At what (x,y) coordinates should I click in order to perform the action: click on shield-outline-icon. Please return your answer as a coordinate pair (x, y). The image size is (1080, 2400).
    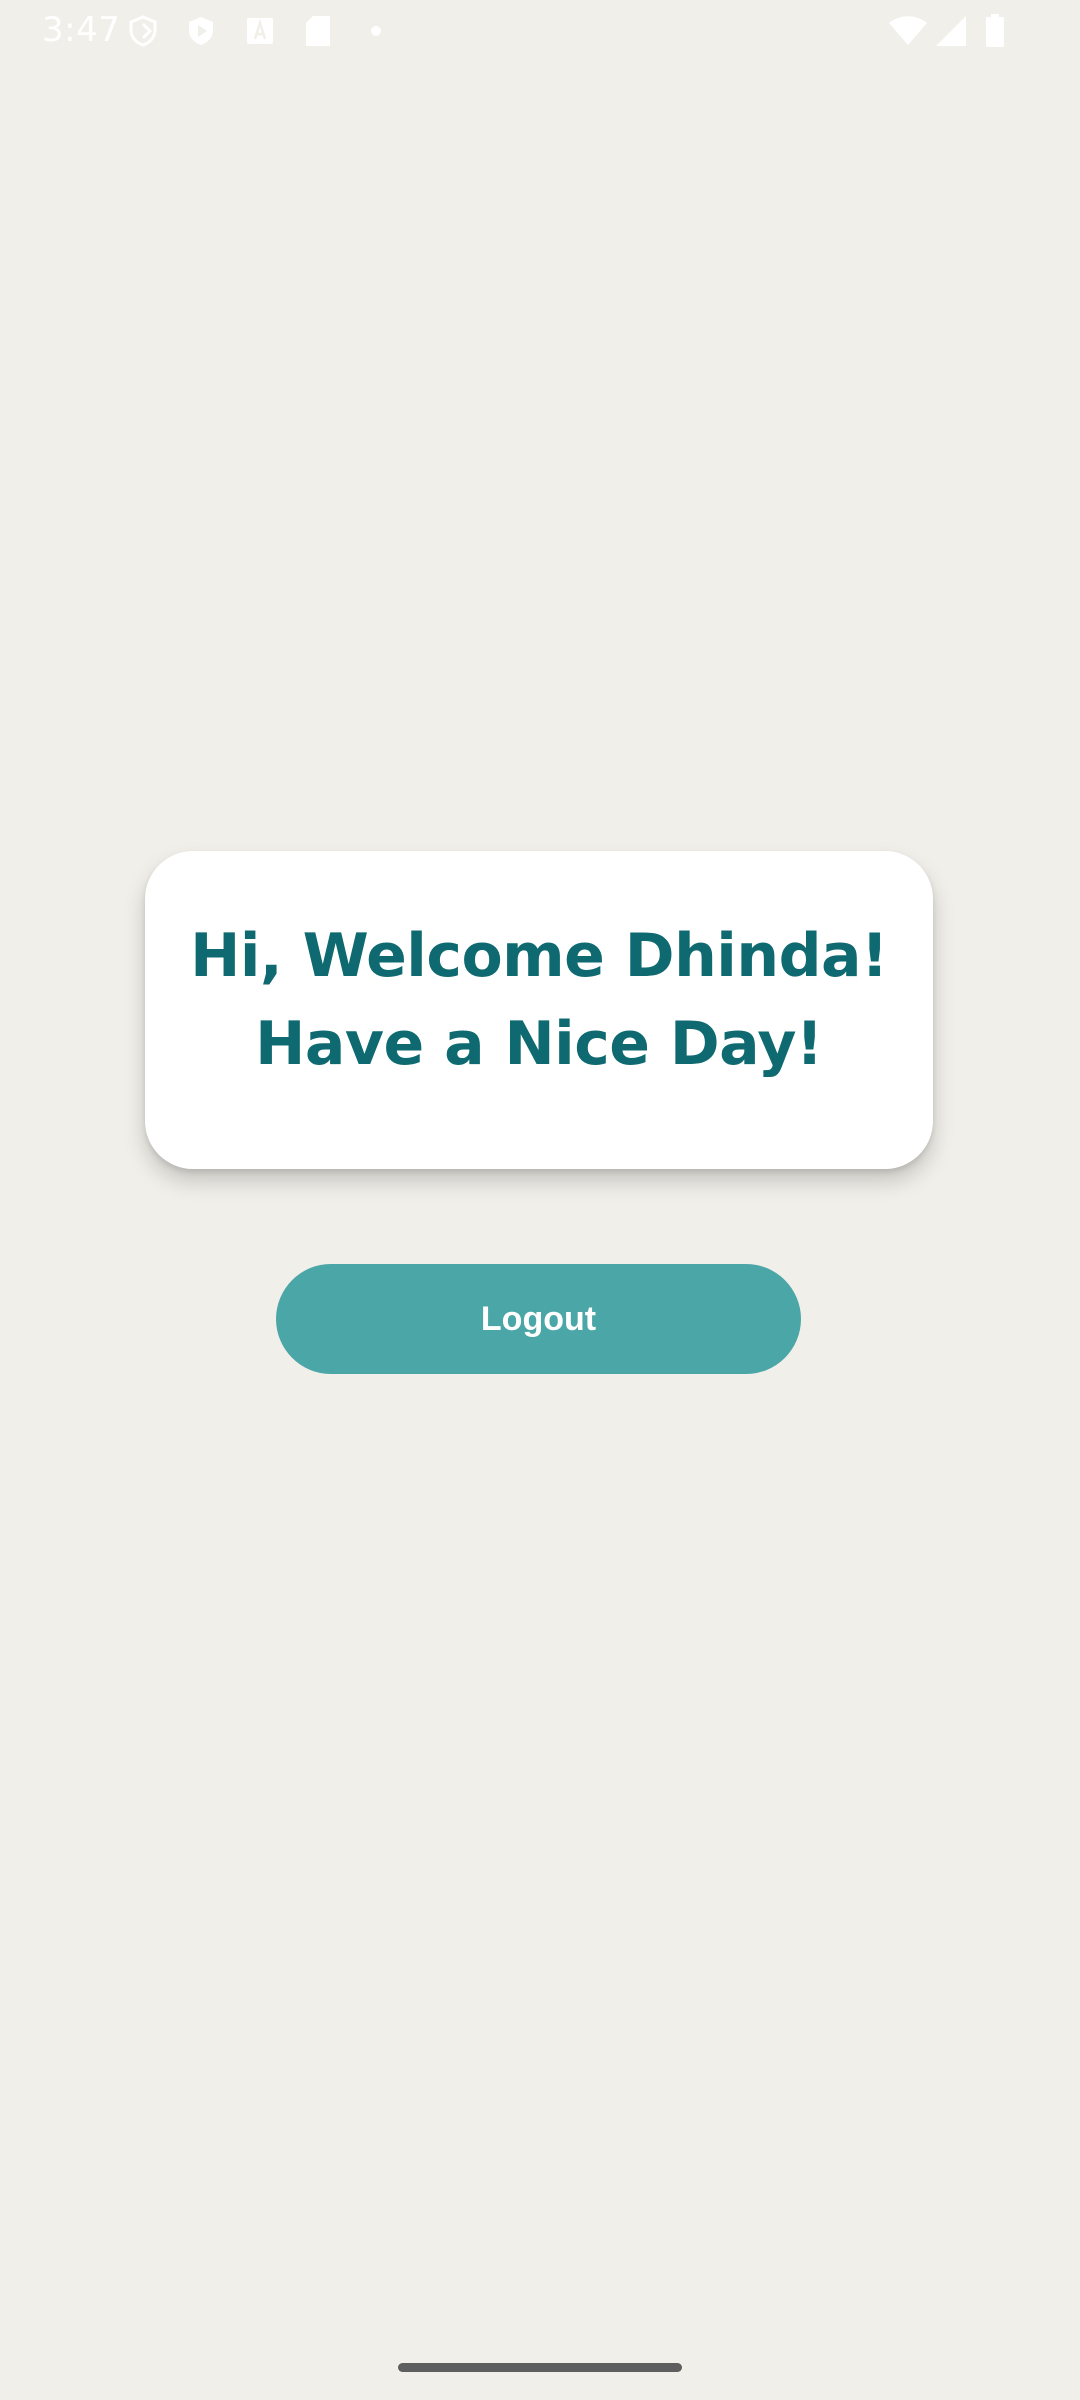
    Looking at the image, I should click on (143, 31).